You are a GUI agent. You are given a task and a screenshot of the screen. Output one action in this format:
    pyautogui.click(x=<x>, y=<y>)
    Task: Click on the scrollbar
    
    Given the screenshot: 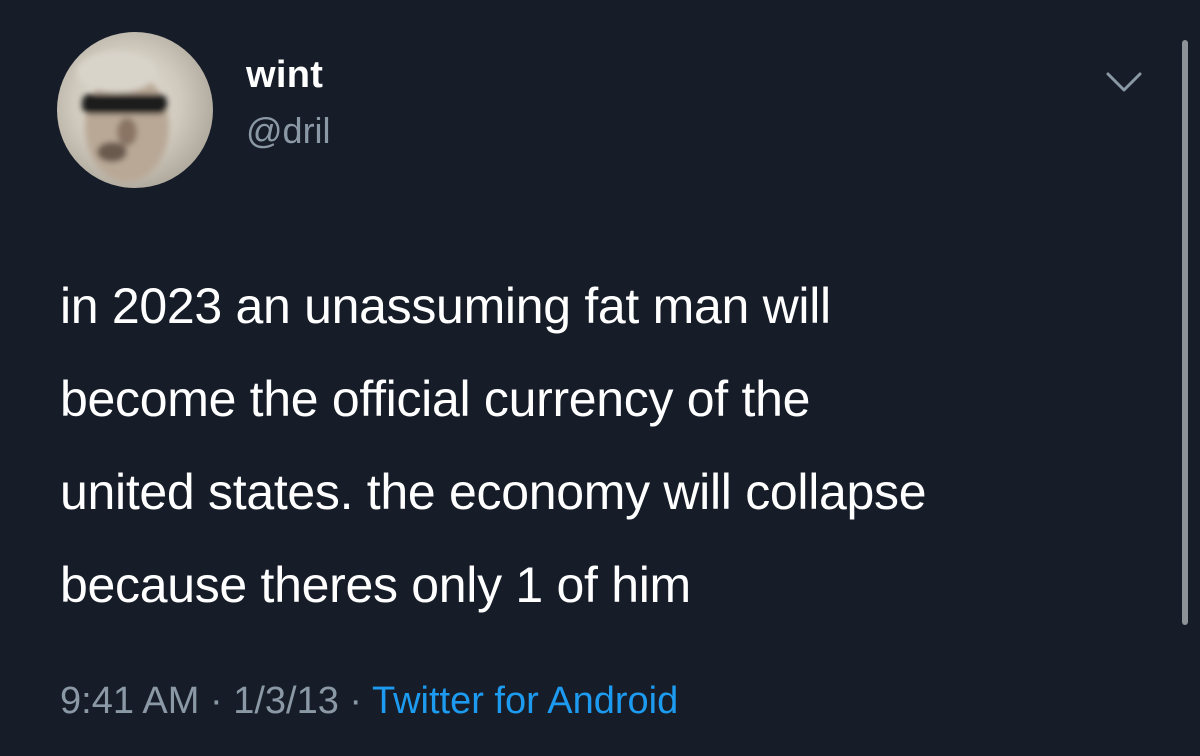 What is the action you would take?
    pyautogui.click(x=1185, y=332)
    